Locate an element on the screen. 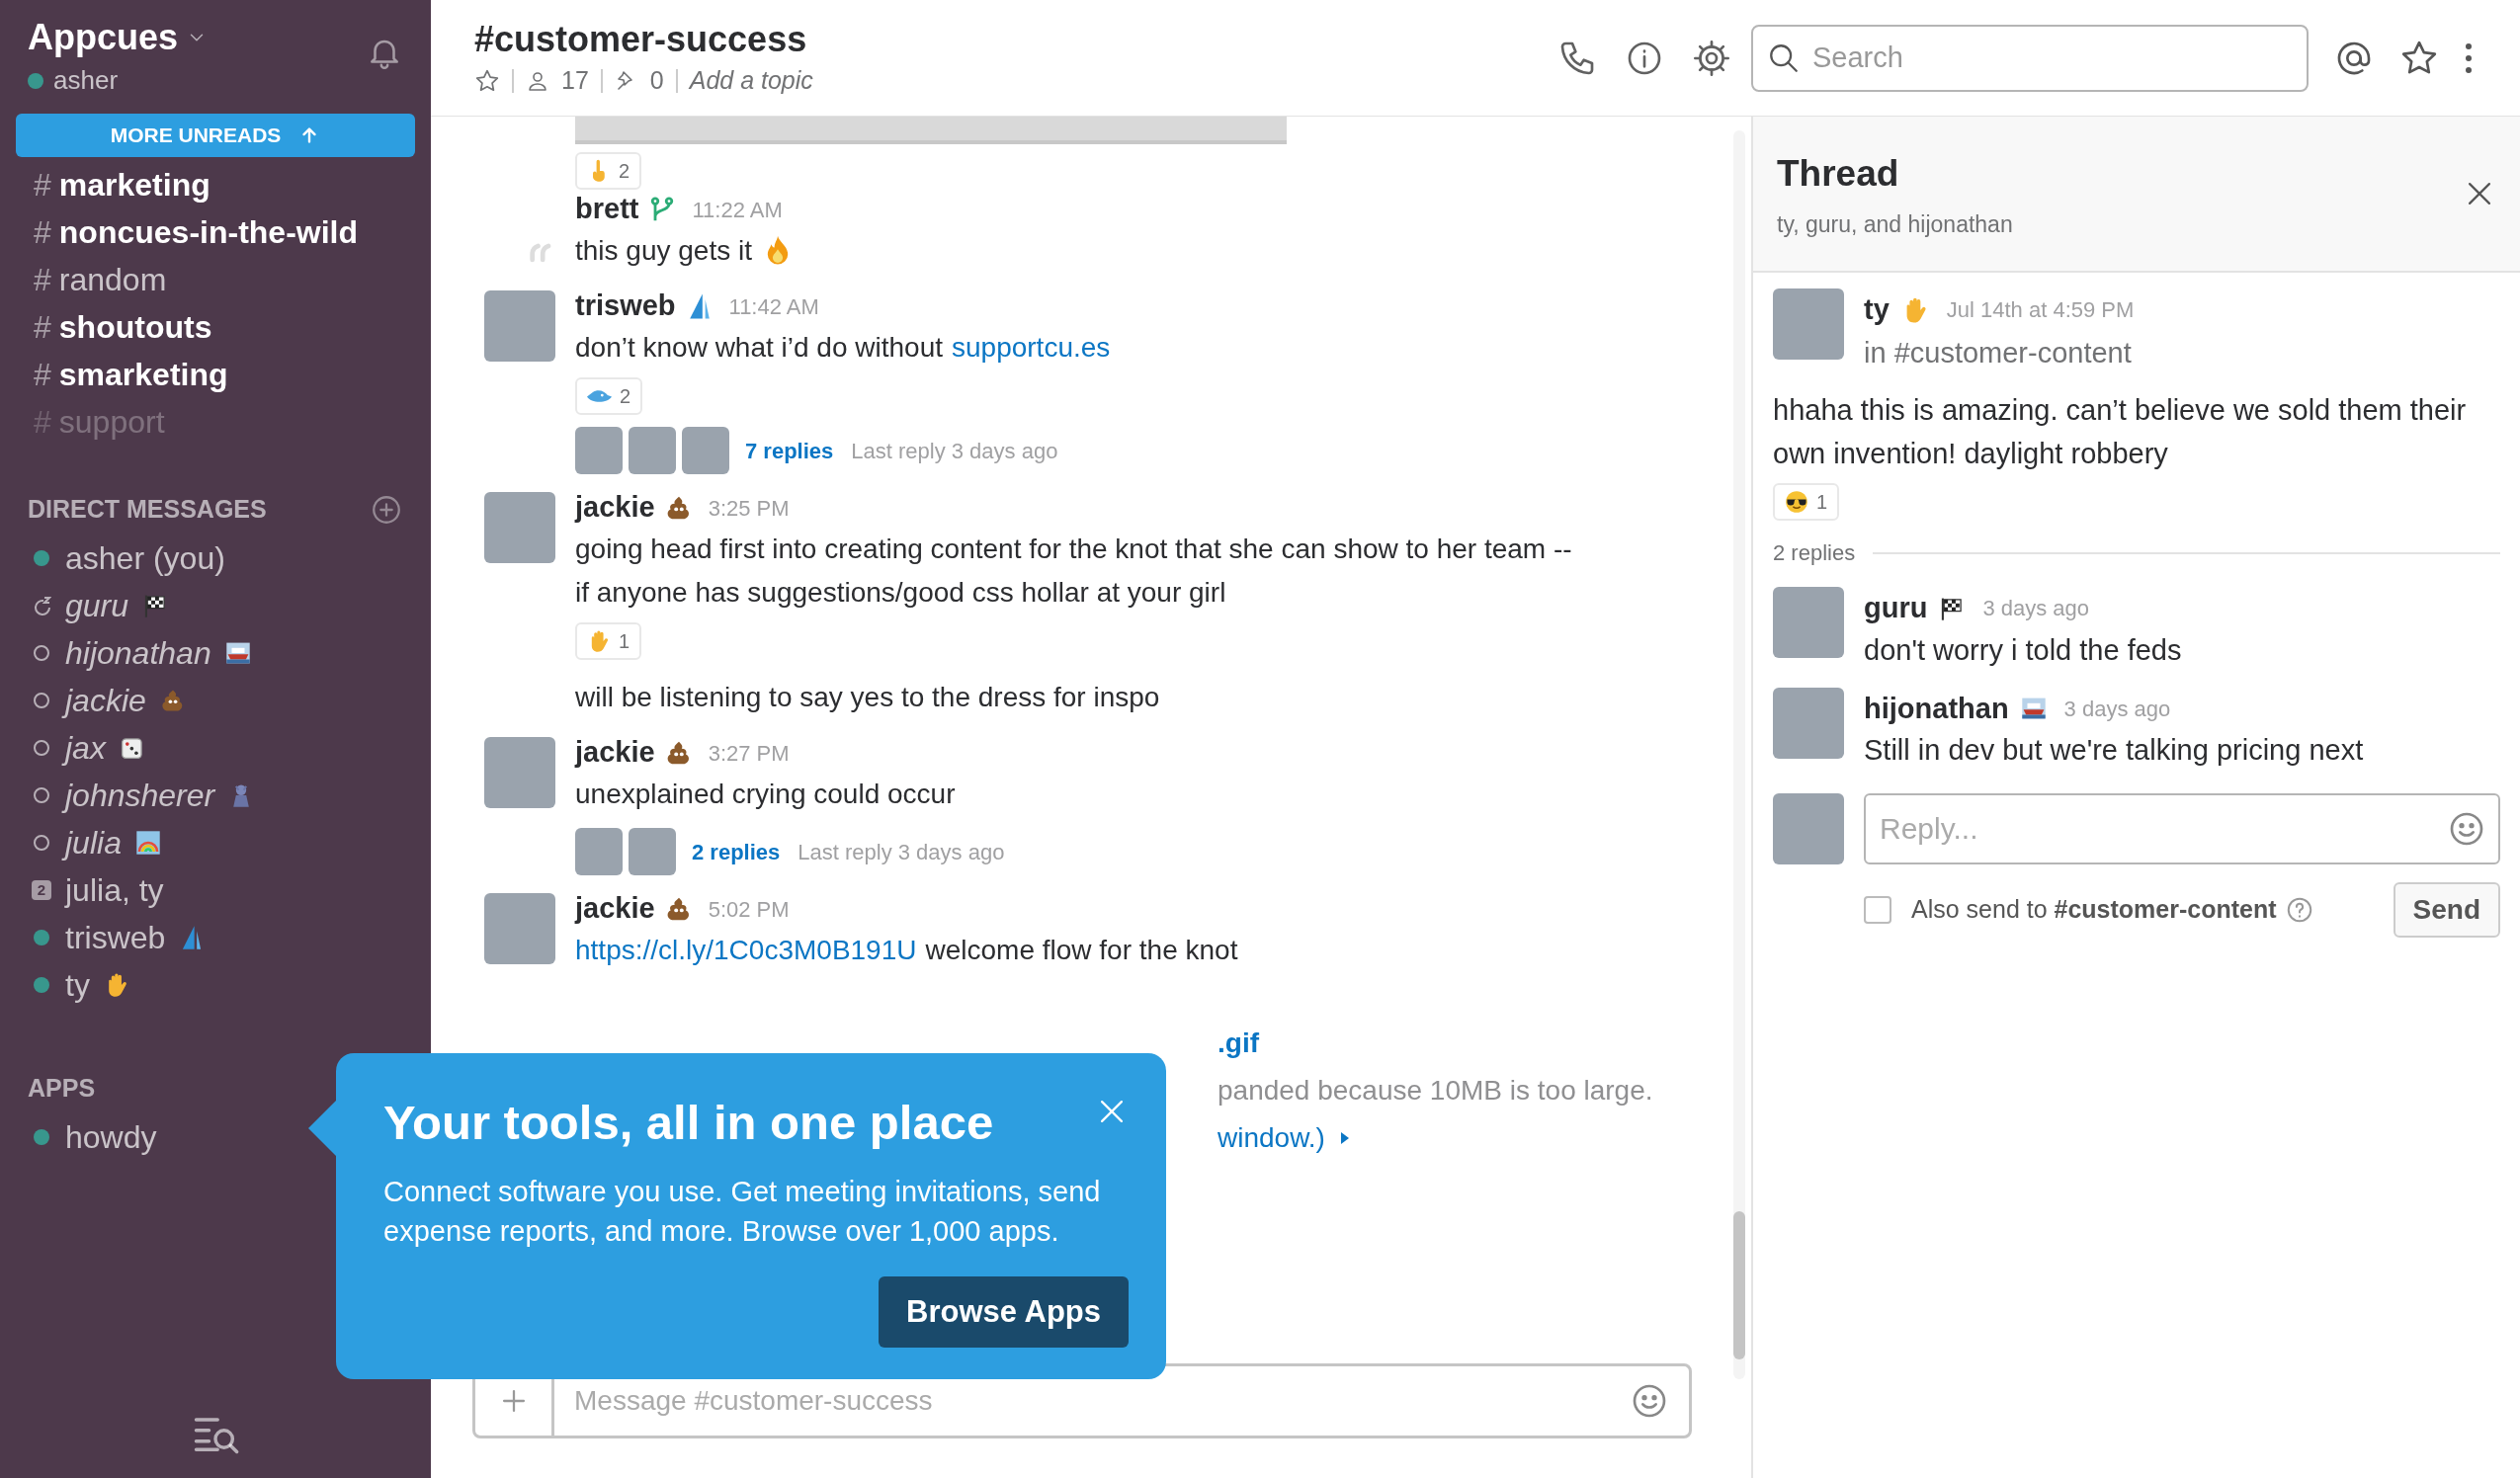 The height and width of the screenshot is (1478, 2520). section-header: DIRECT MESSAGES is located at coordinates (147, 510).